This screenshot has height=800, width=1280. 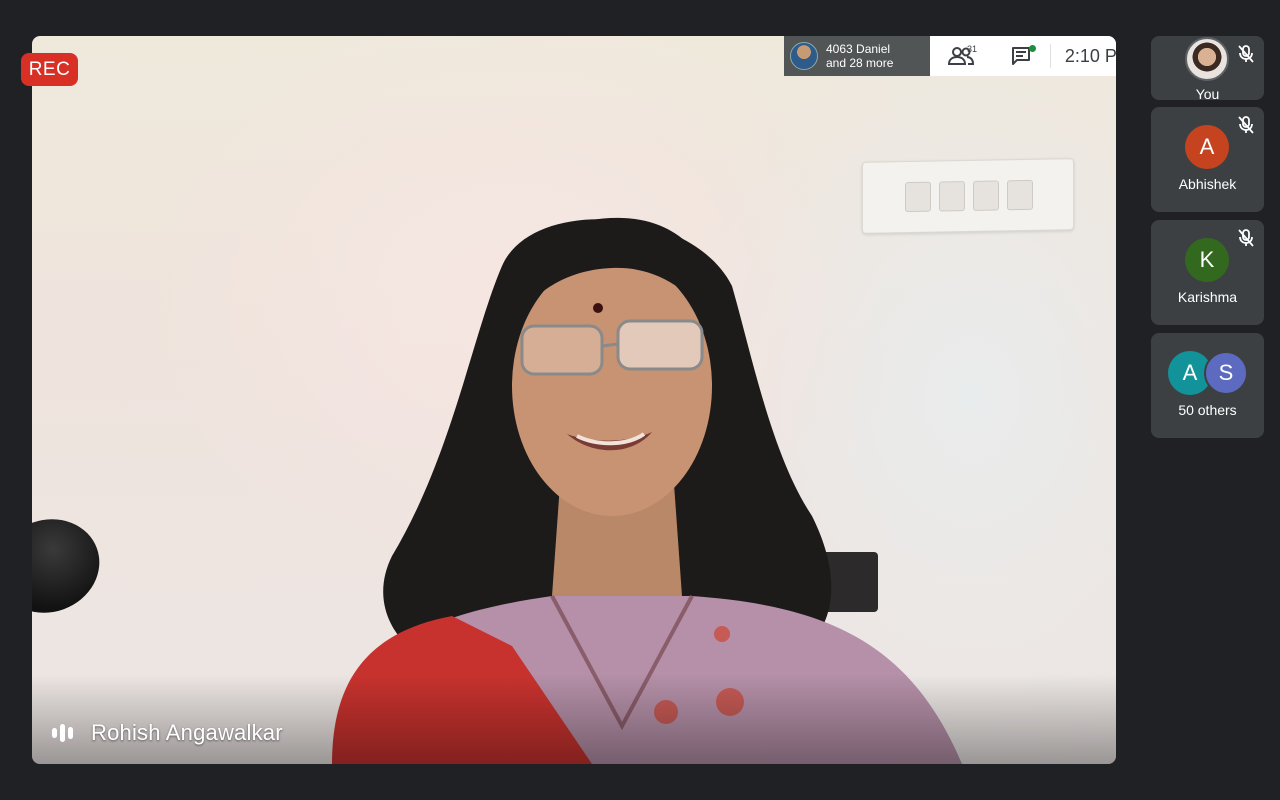 What do you see at coordinates (1032, 48) in the screenshot?
I see `chat-notification-dot` at bounding box center [1032, 48].